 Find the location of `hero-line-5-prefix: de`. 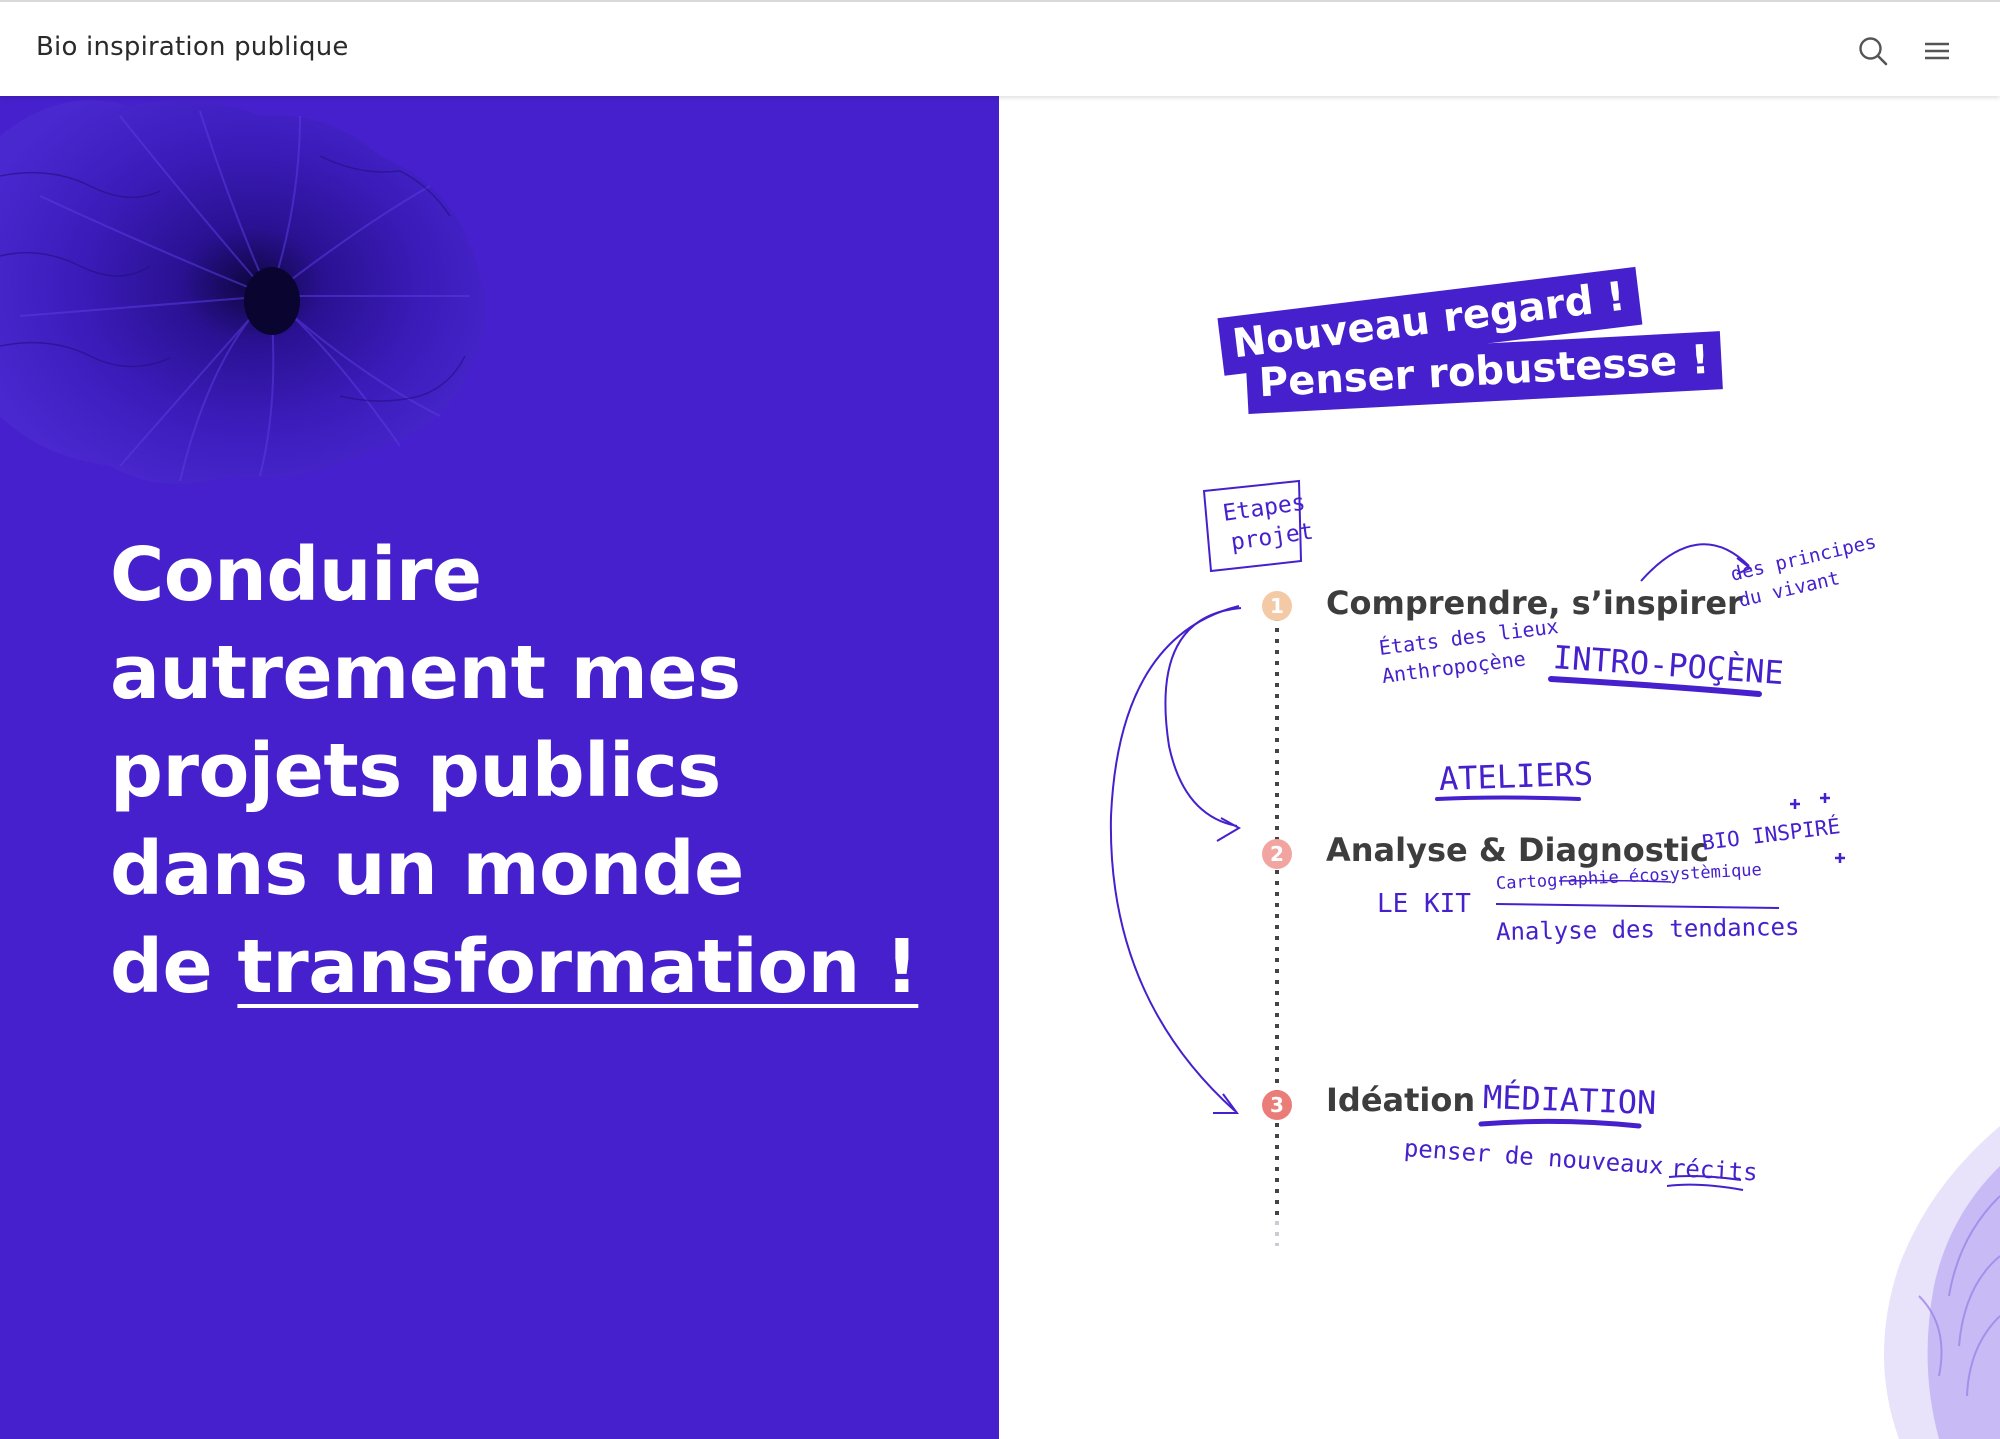

hero-line-5-prefix: de is located at coordinates (174, 967).